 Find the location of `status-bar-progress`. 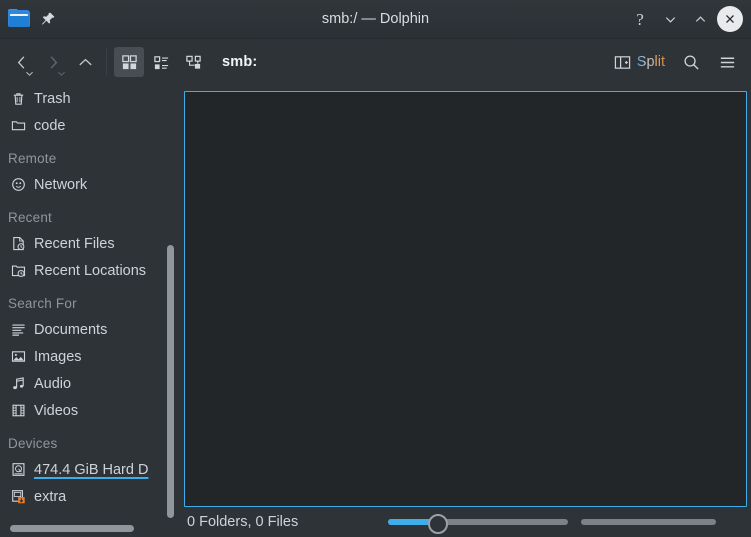

status-bar-progress is located at coordinates (649, 522).